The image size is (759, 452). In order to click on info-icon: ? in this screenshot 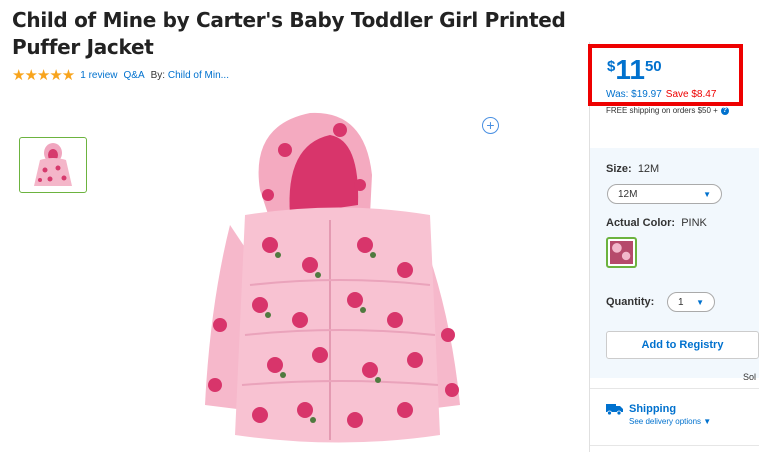, I will do `click(724, 110)`.